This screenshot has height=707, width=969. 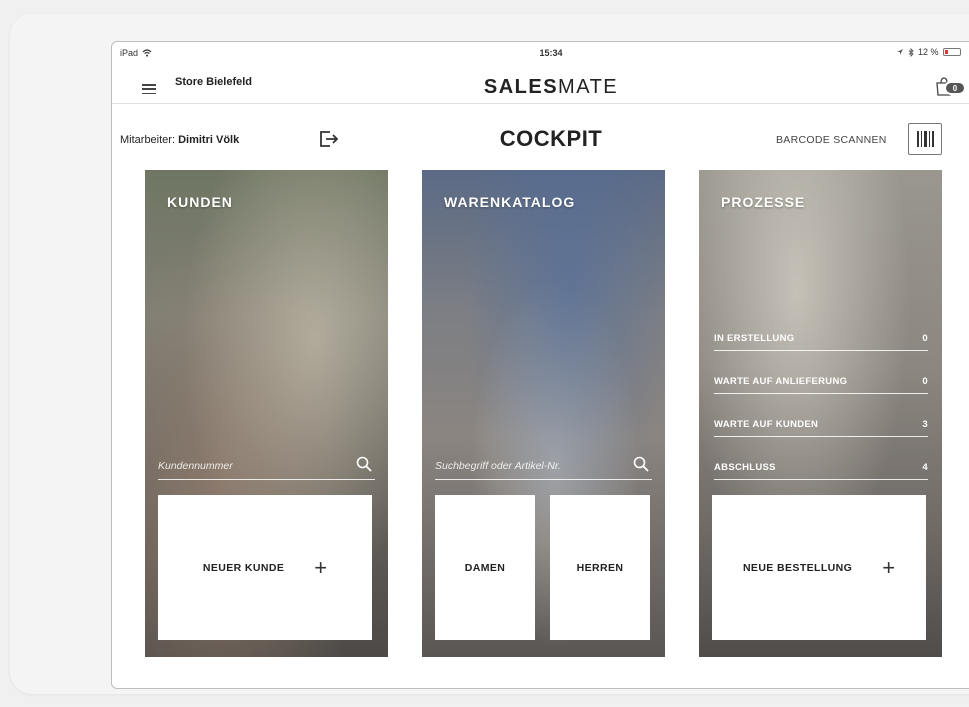 I want to click on barcode-icon, so click(x=925, y=139).